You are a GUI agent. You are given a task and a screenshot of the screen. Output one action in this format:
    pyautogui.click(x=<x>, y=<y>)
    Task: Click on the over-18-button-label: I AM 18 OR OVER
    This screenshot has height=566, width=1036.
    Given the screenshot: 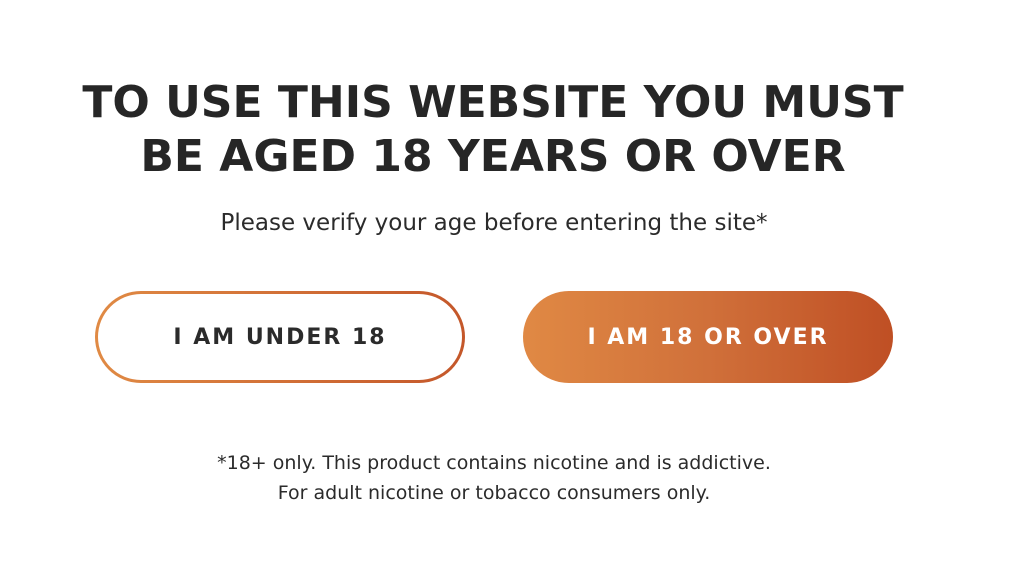 What is the action you would take?
    pyautogui.click(x=708, y=337)
    